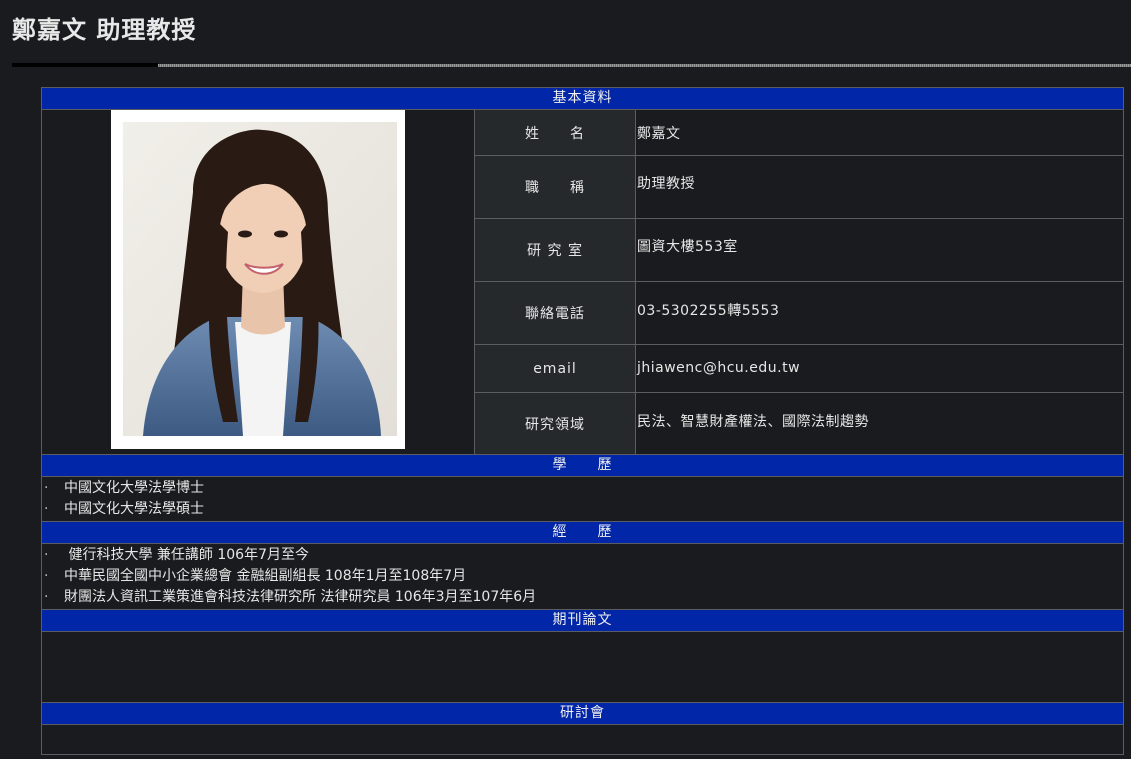 Image resolution: width=1131 pixels, height=759 pixels. Describe the element at coordinates (176, 555) in the screenshot. I see `list-item: · 健行科技大學 兼任講師 106年7月至今` at that location.